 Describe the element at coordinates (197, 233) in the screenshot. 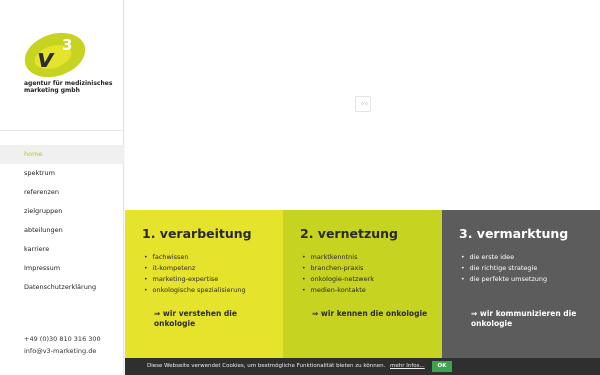

I see `column-title: 1. verarbeitung` at that location.